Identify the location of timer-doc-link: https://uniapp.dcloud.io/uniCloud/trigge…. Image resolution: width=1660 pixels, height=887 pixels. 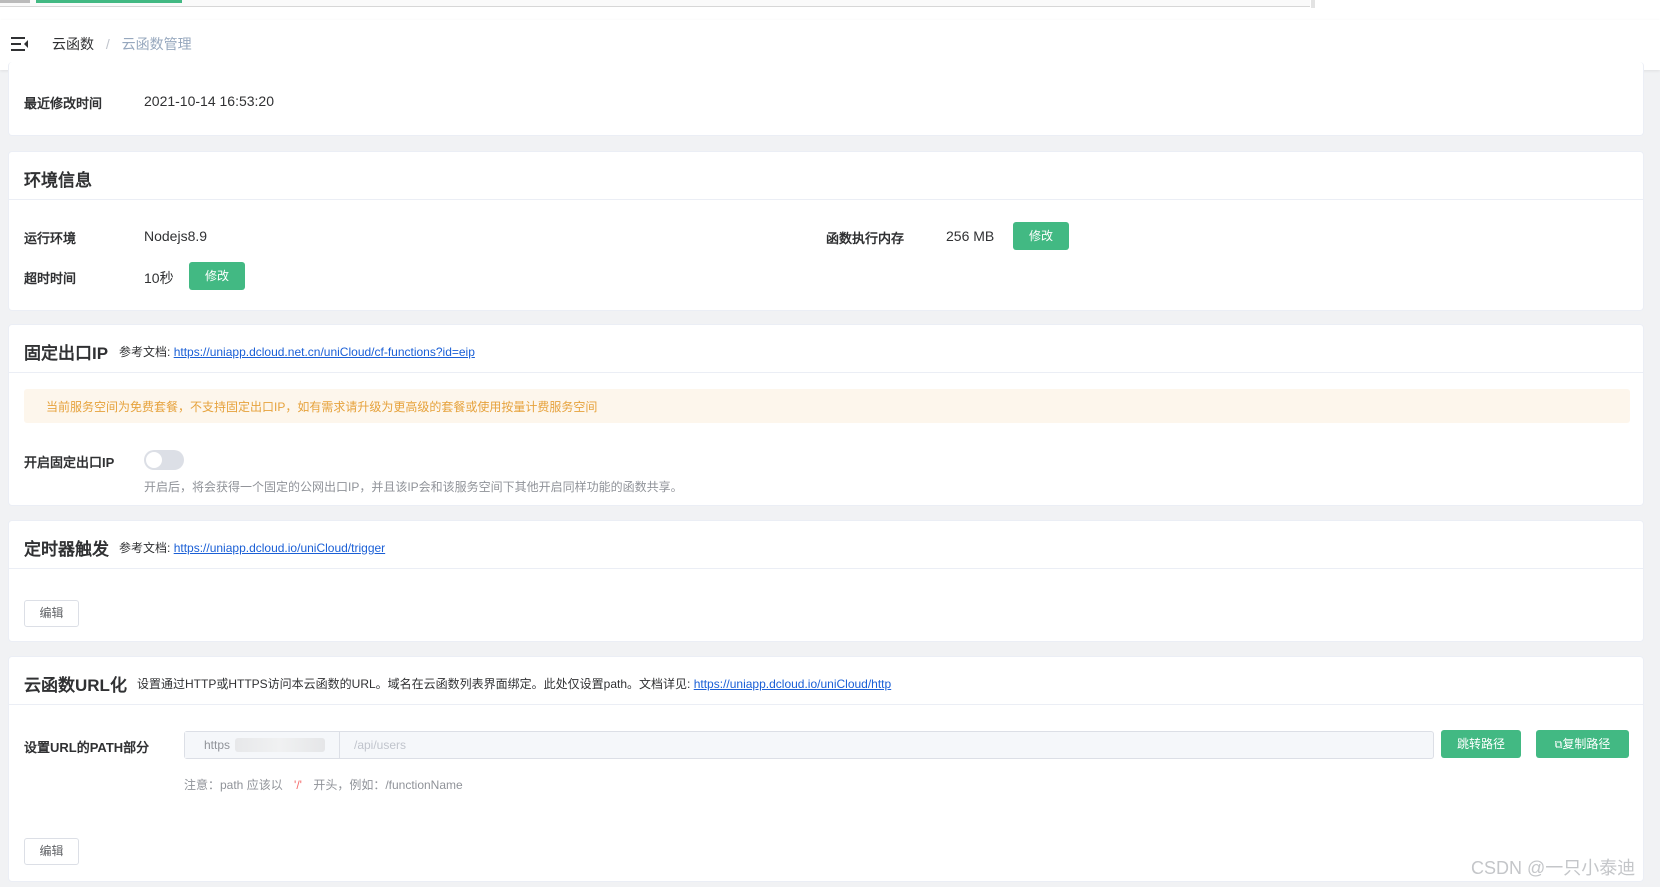
(279, 548).